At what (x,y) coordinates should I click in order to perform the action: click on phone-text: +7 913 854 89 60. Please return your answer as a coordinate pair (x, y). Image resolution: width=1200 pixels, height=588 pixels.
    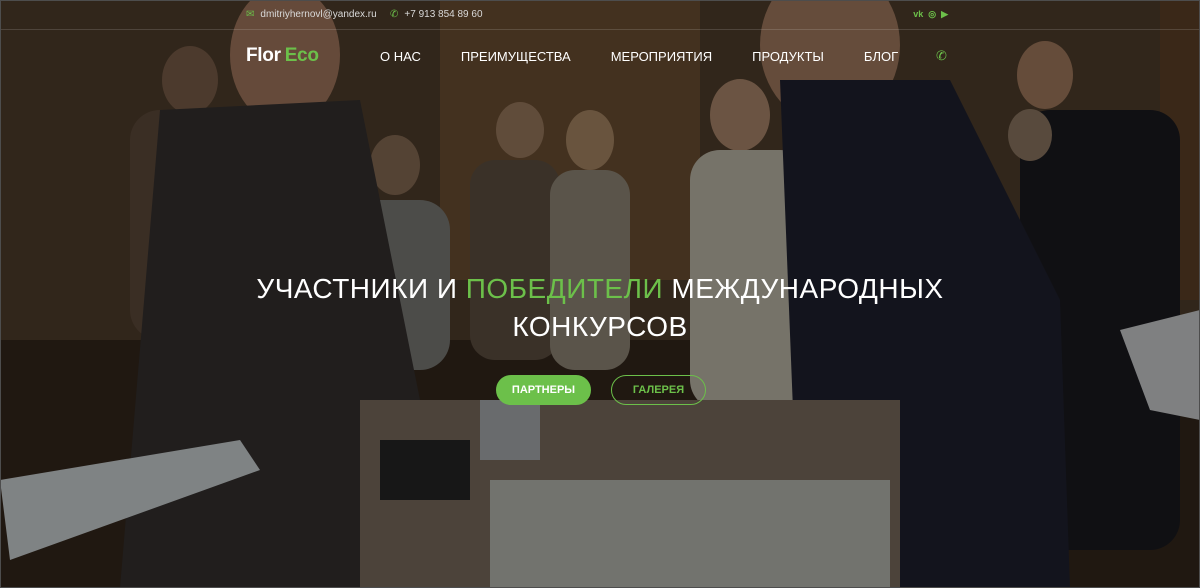
    Looking at the image, I should click on (443, 14).